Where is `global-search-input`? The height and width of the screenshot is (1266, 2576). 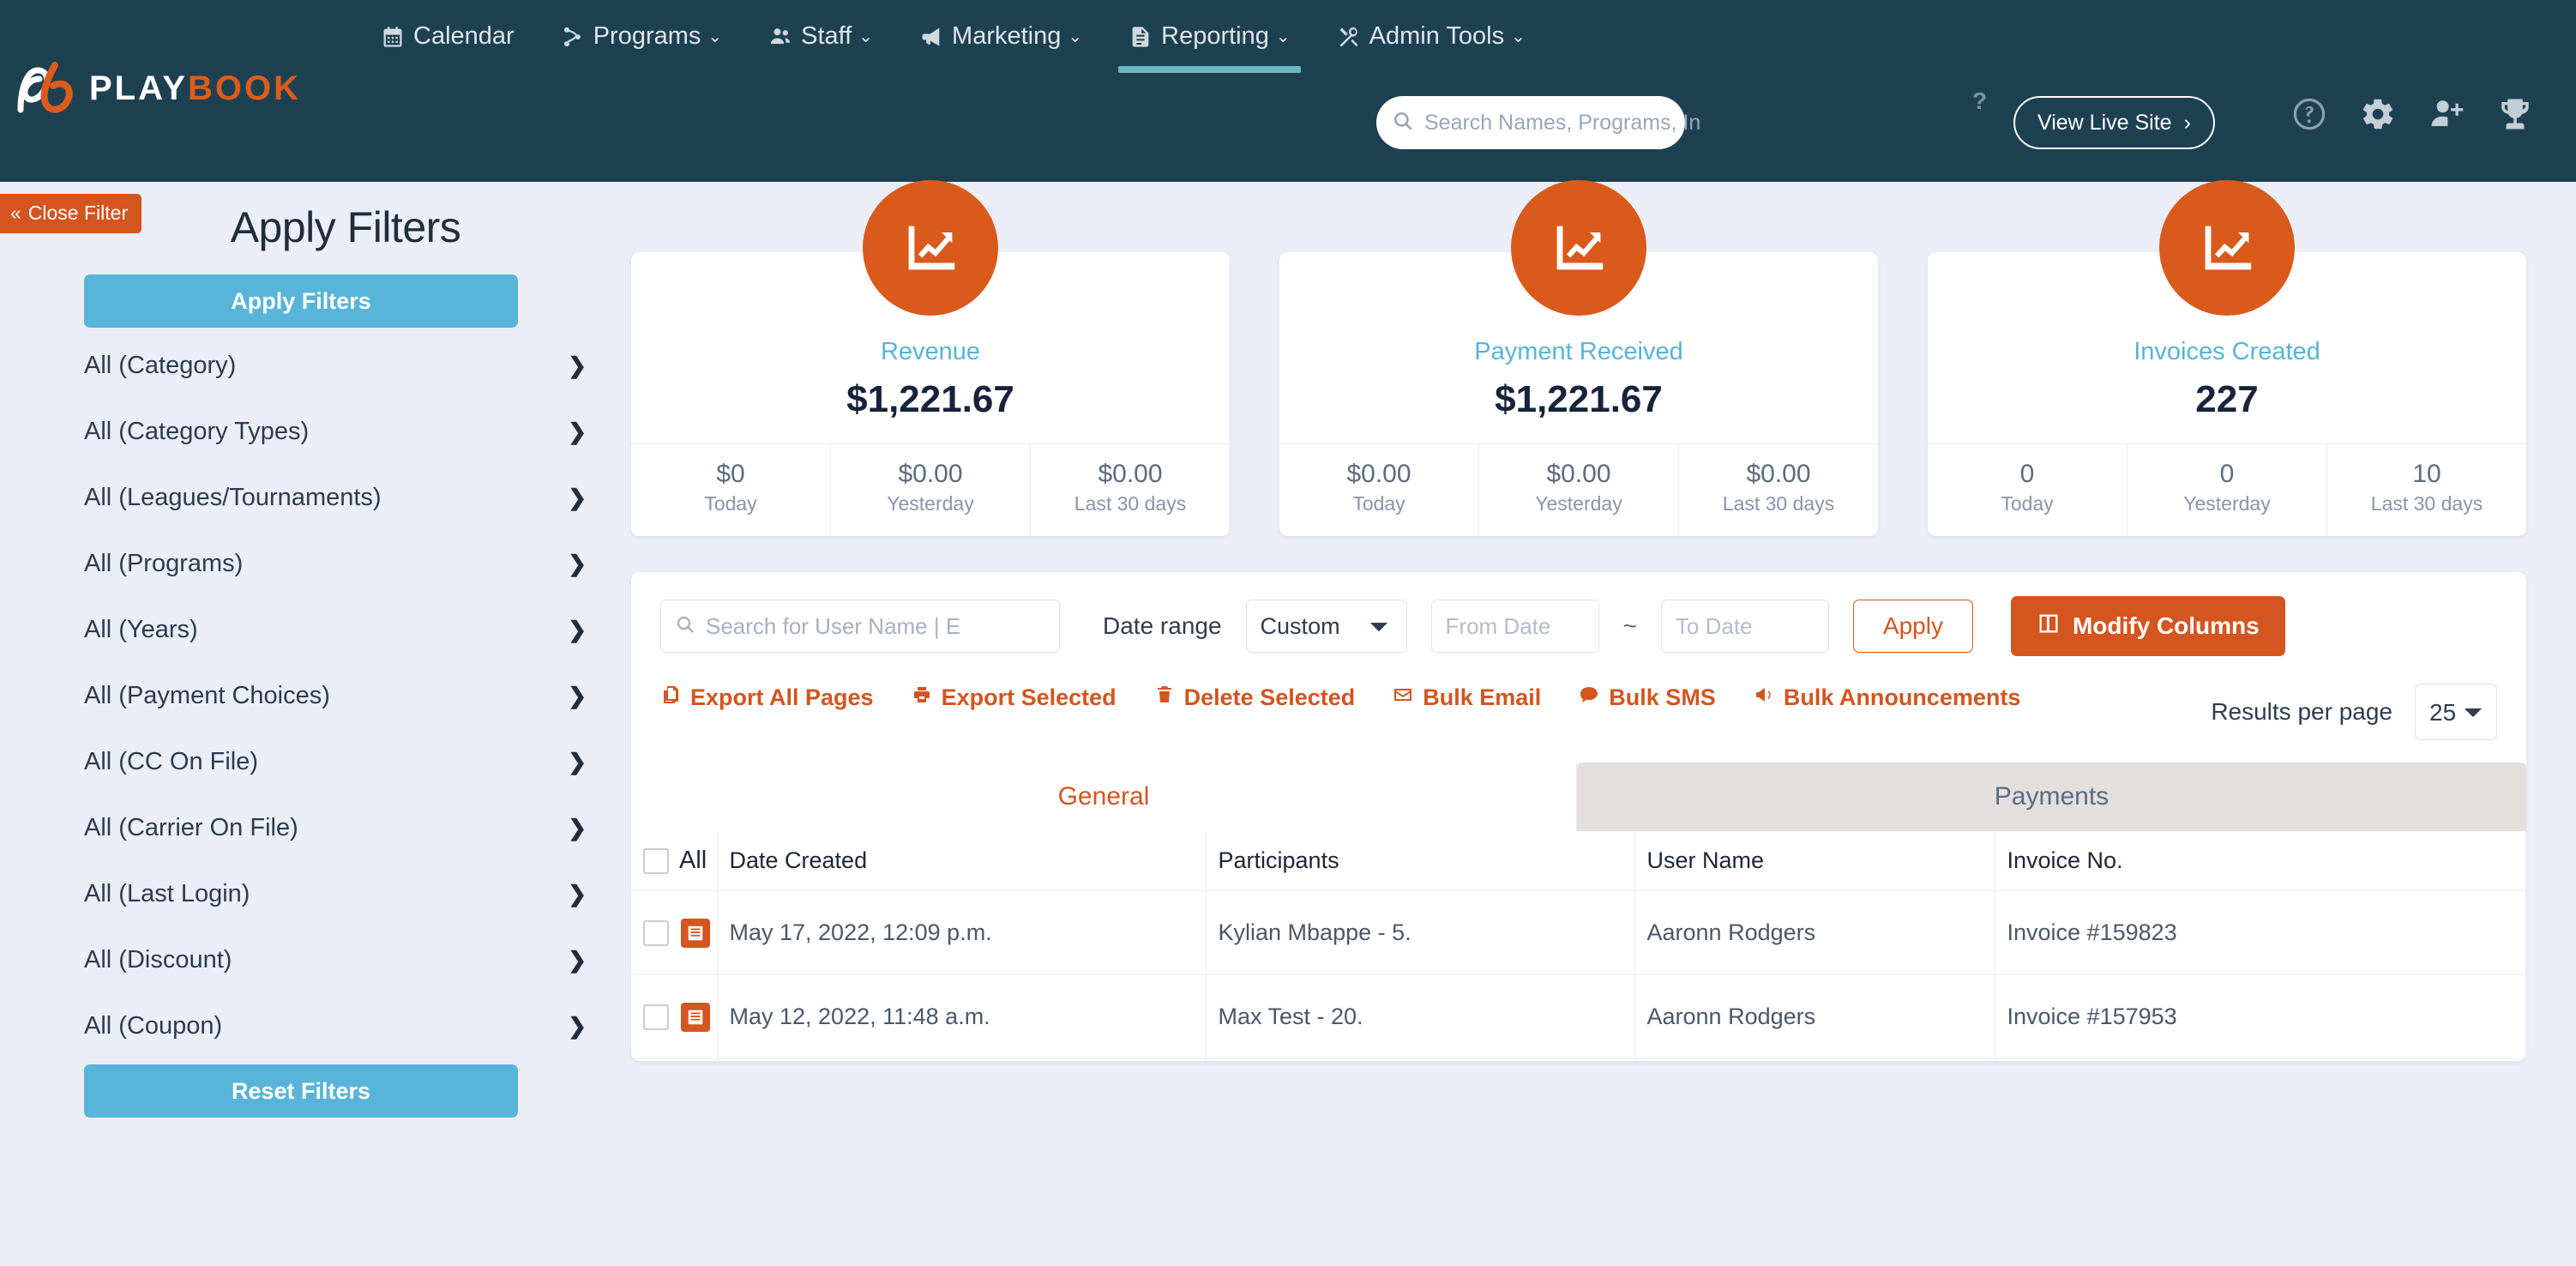 global-search-input is located at coordinates (1562, 123).